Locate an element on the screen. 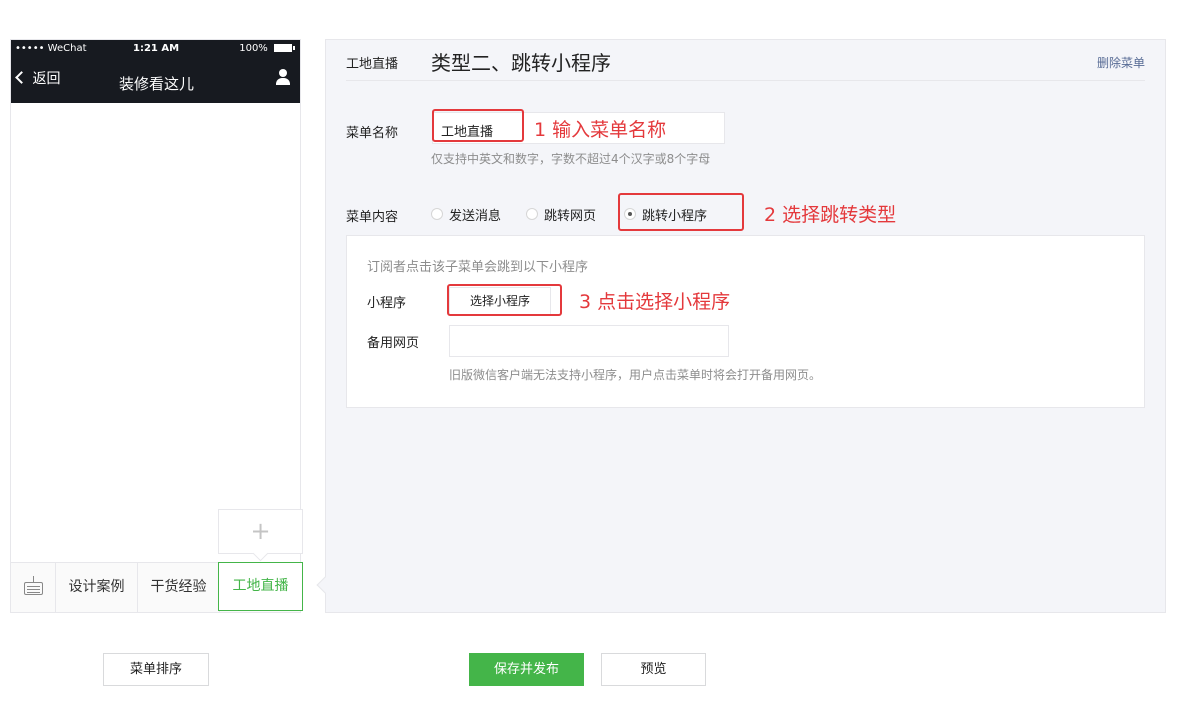  keyboard-toggle is located at coordinates (33, 587).